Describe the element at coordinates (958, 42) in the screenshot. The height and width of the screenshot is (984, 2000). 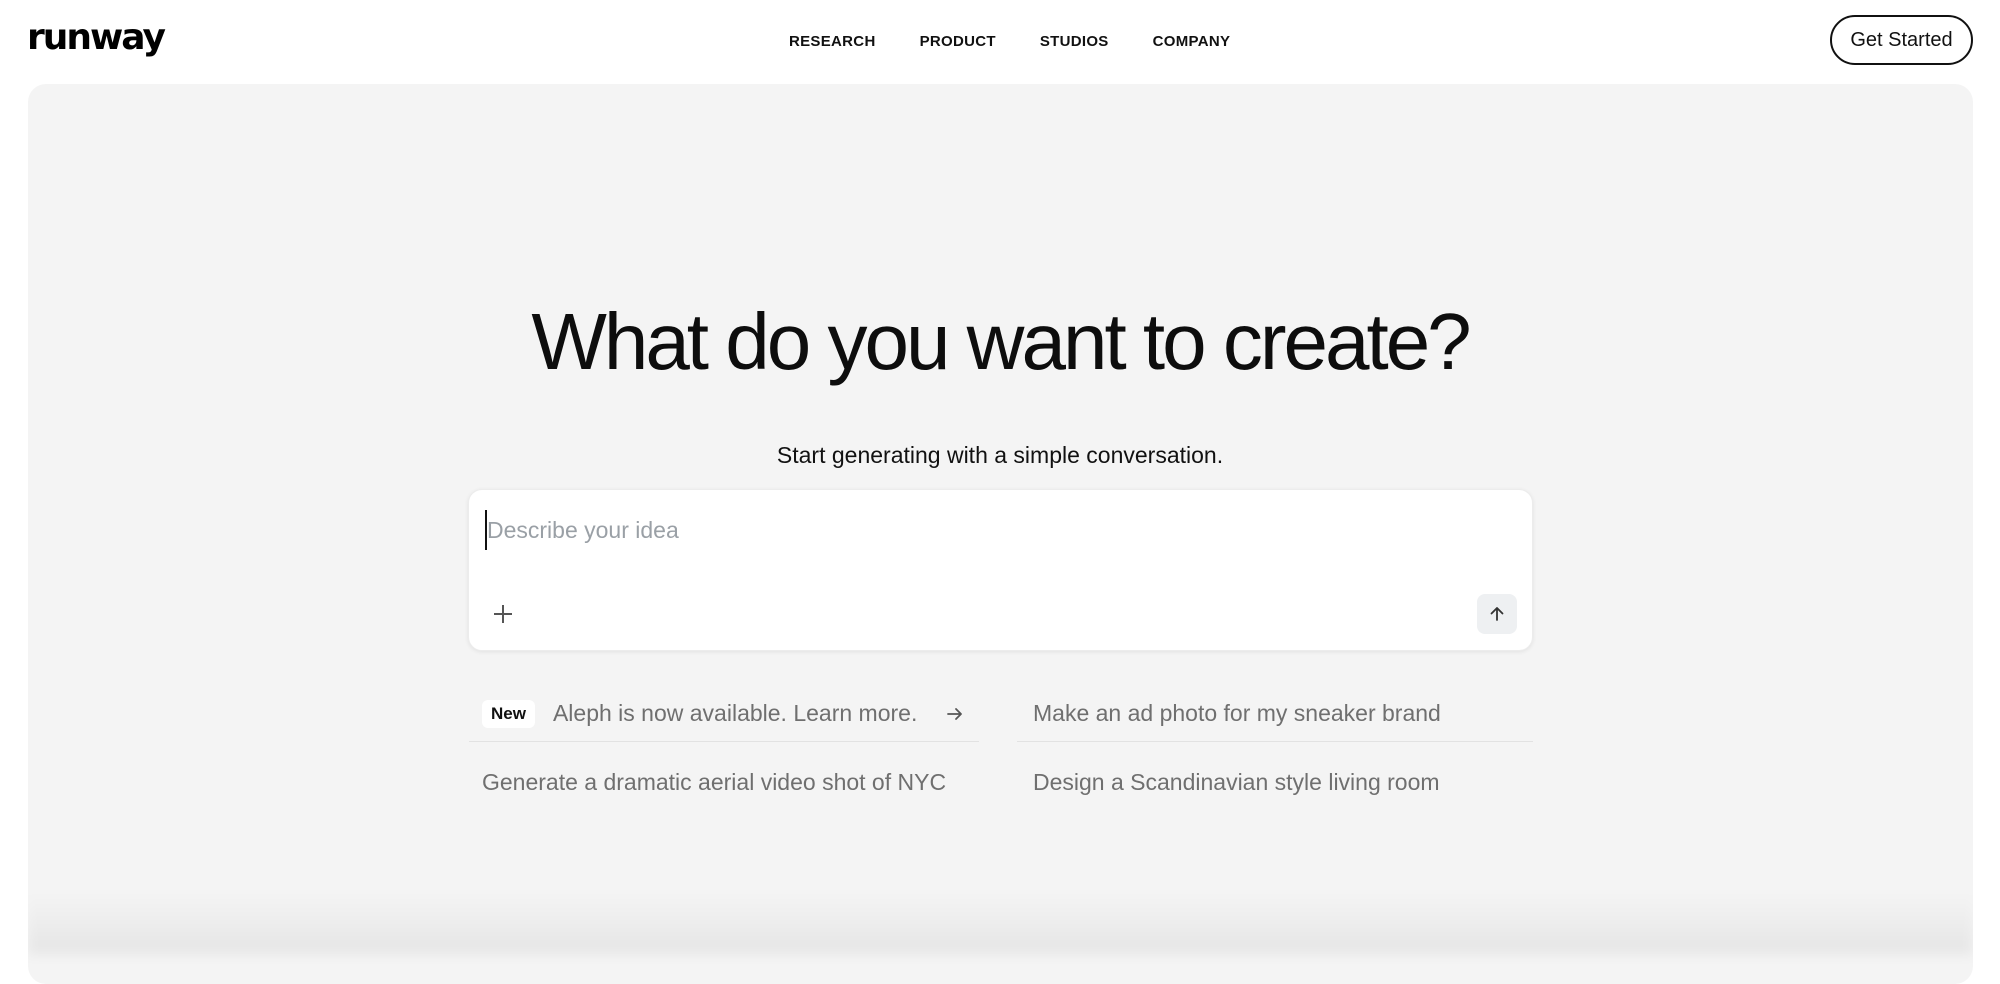
I see `nav-product: PRODUCT` at that location.